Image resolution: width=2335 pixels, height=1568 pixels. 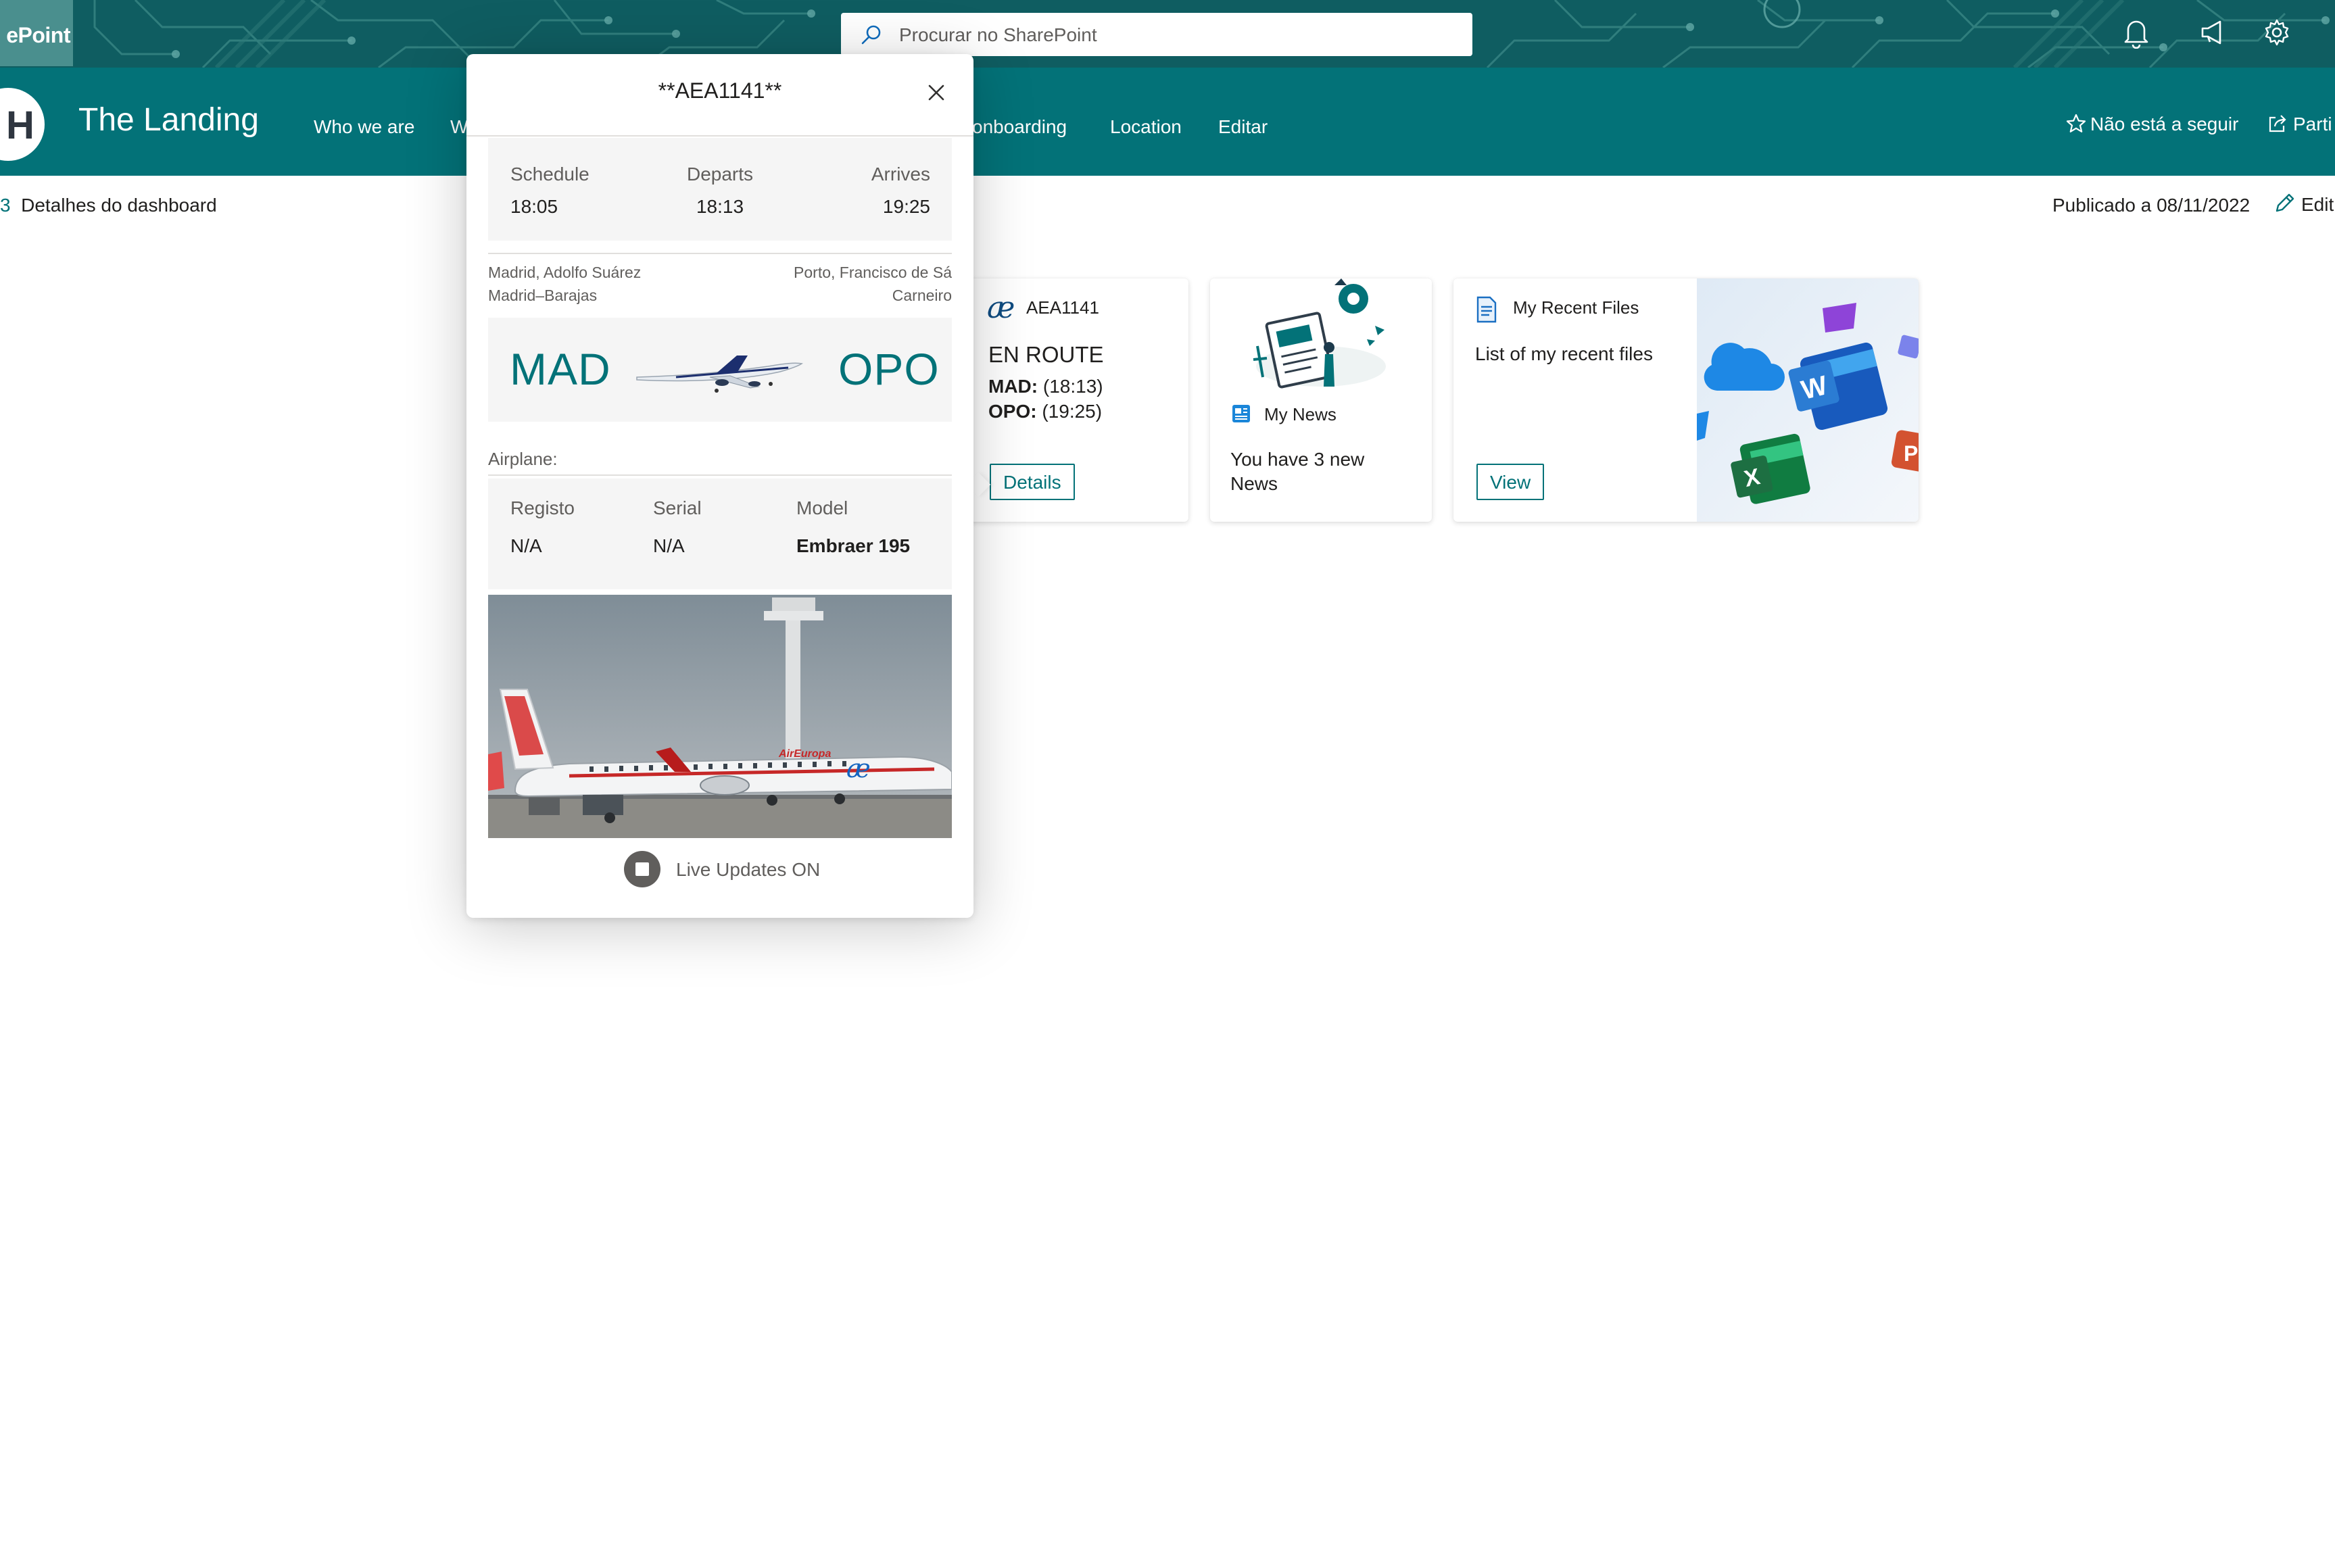 What do you see at coordinates (1297, 472) in the screenshot?
I see `news-card-text: You have 3 new News` at bounding box center [1297, 472].